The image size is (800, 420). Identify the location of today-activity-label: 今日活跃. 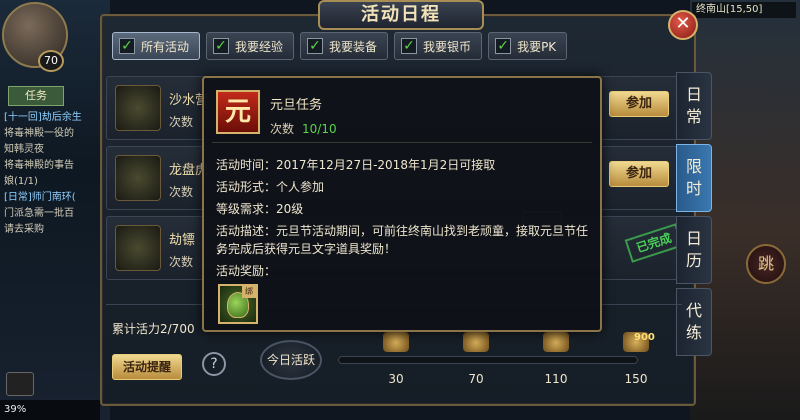
(291, 360).